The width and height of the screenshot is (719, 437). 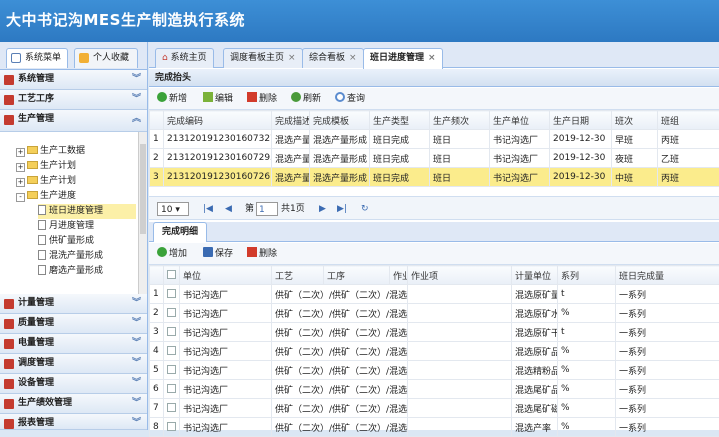 What do you see at coordinates (587, 275) in the screenshot?
I see `column-header: 系列` at bounding box center [587, 275].